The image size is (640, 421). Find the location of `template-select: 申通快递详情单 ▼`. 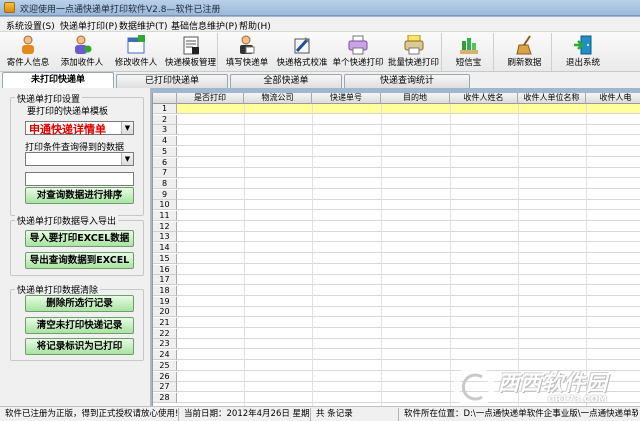

template-select: 申通快递详情单 ▼ is located at coordinates (79, 128).